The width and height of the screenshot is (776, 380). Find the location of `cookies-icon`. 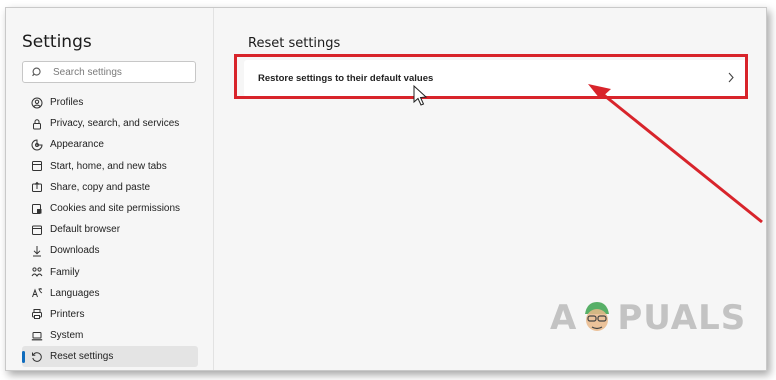

cookies-icon is located at coordinates (36, 208).